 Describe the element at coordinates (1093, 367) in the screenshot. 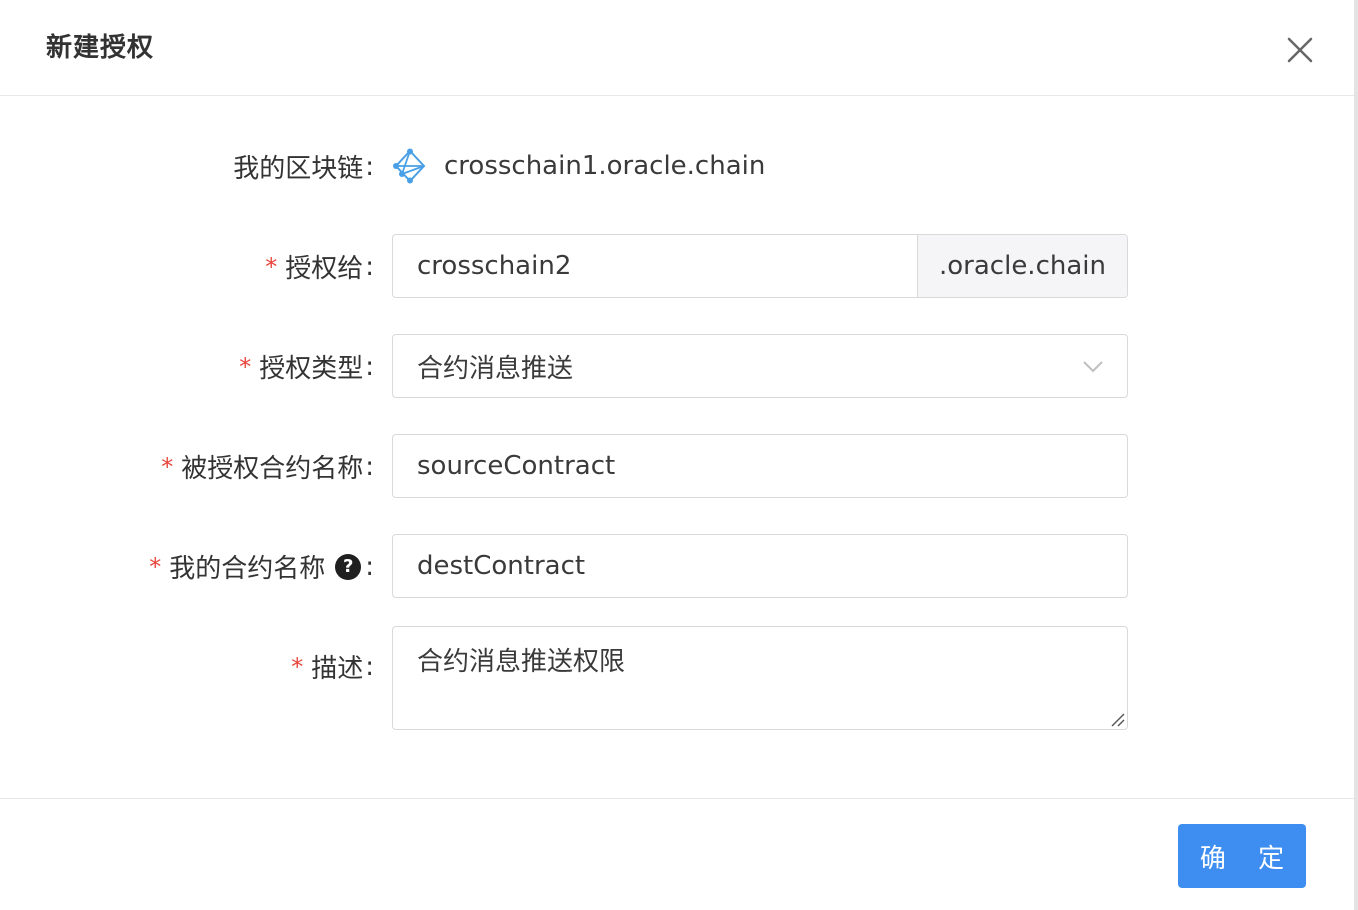

I see `chevron-down-icon` at that location.